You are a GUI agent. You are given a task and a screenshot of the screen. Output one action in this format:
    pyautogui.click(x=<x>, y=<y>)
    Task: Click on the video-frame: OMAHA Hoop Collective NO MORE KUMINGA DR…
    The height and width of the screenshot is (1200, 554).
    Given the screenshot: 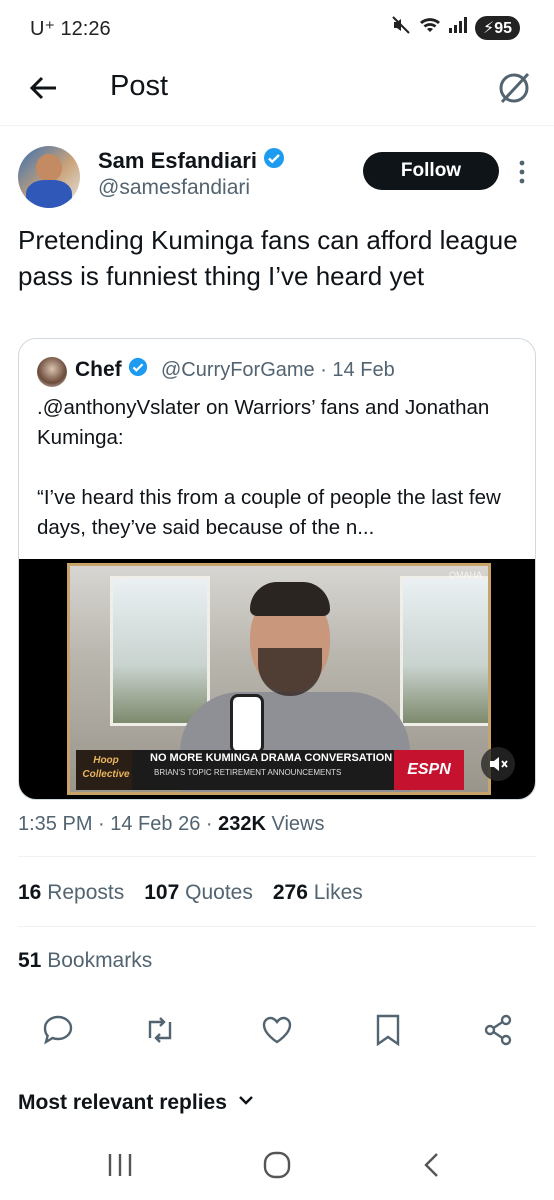 What is the action you would take?
    pyautogui.click(x=279, y=679)
    